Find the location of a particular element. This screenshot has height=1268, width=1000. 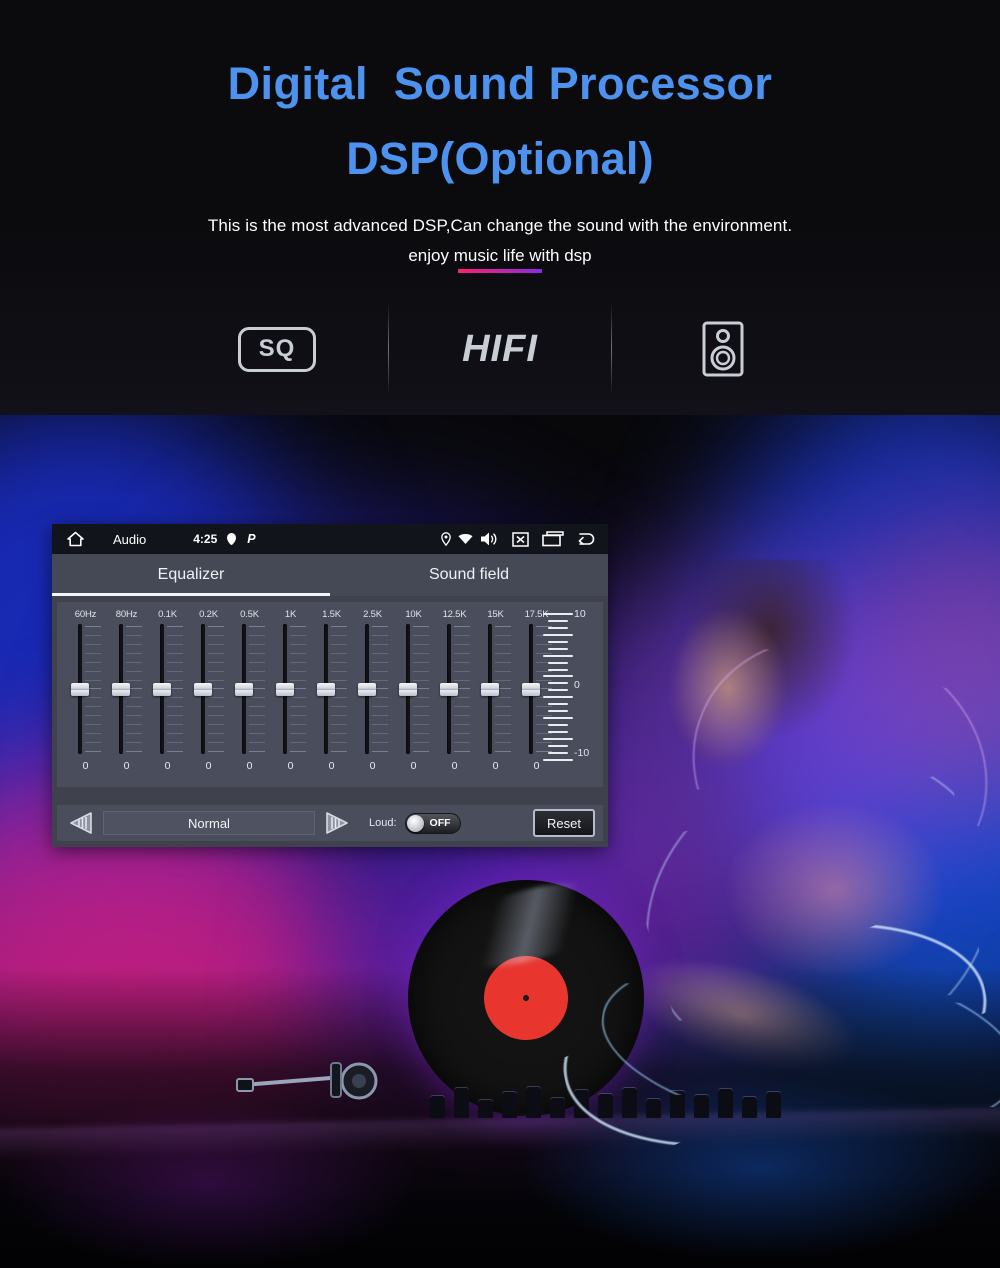

sq-label: SQ is located at coordinates (277, 348).